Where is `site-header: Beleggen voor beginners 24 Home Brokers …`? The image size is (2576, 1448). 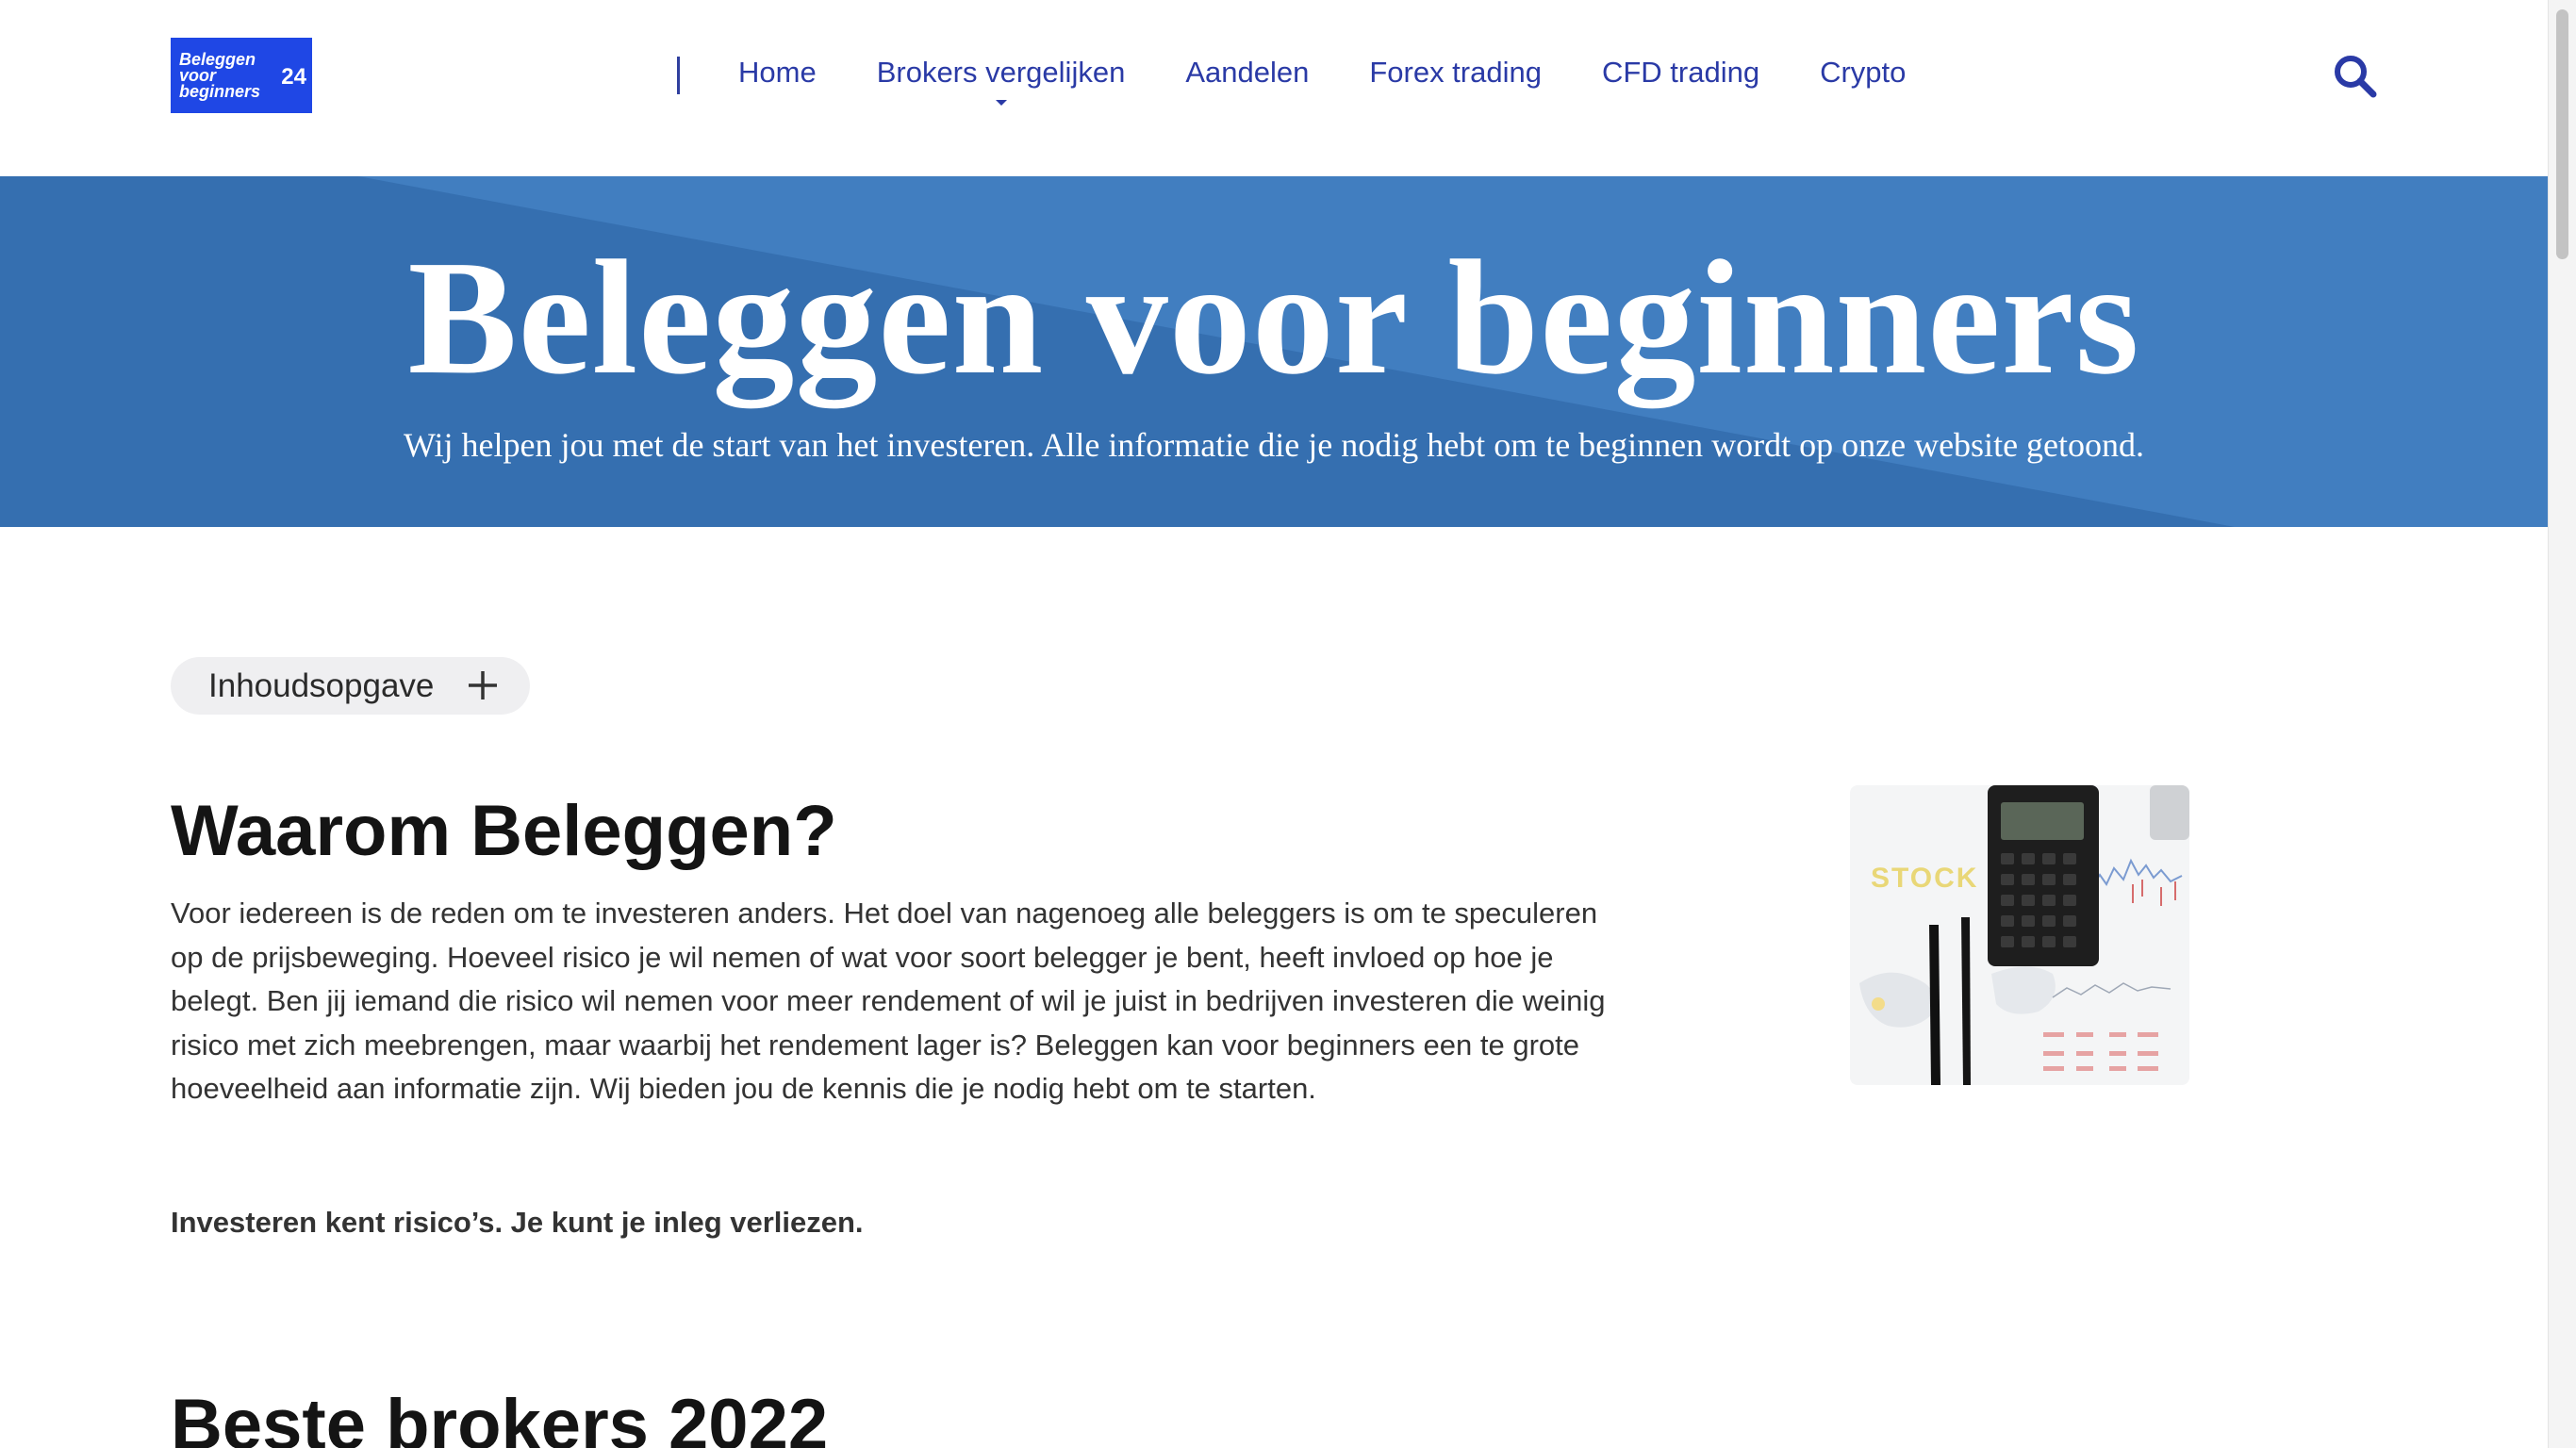 site-header: Beleggen voor beginners 24 Home Brokers … is located at coordinates (1274, 88).